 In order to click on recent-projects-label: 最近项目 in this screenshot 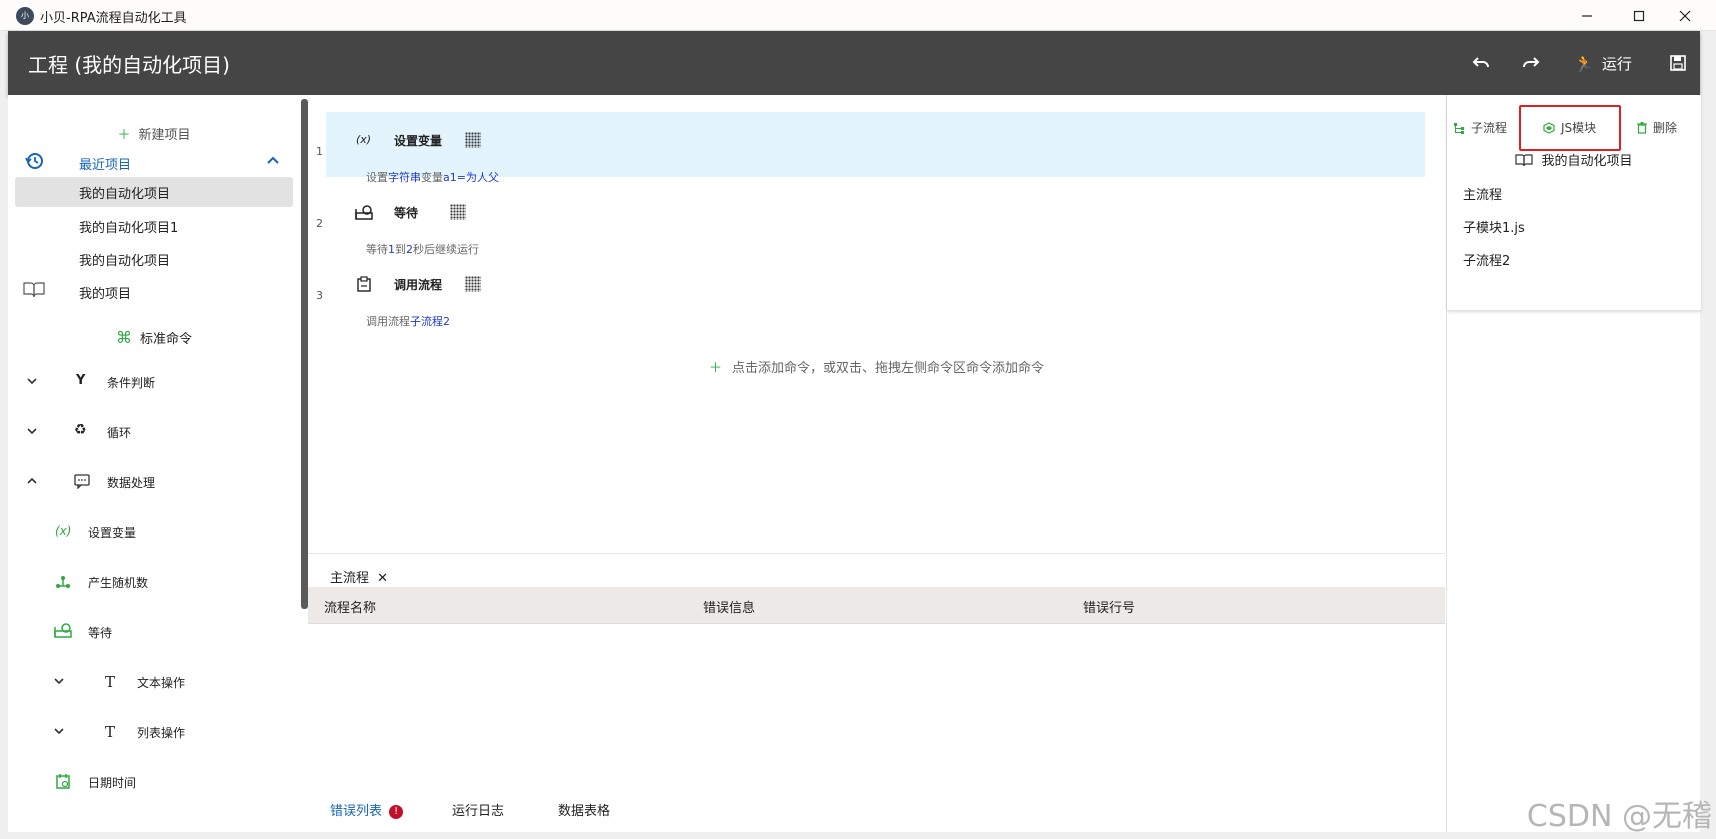, I will do `click(105, 165)`.